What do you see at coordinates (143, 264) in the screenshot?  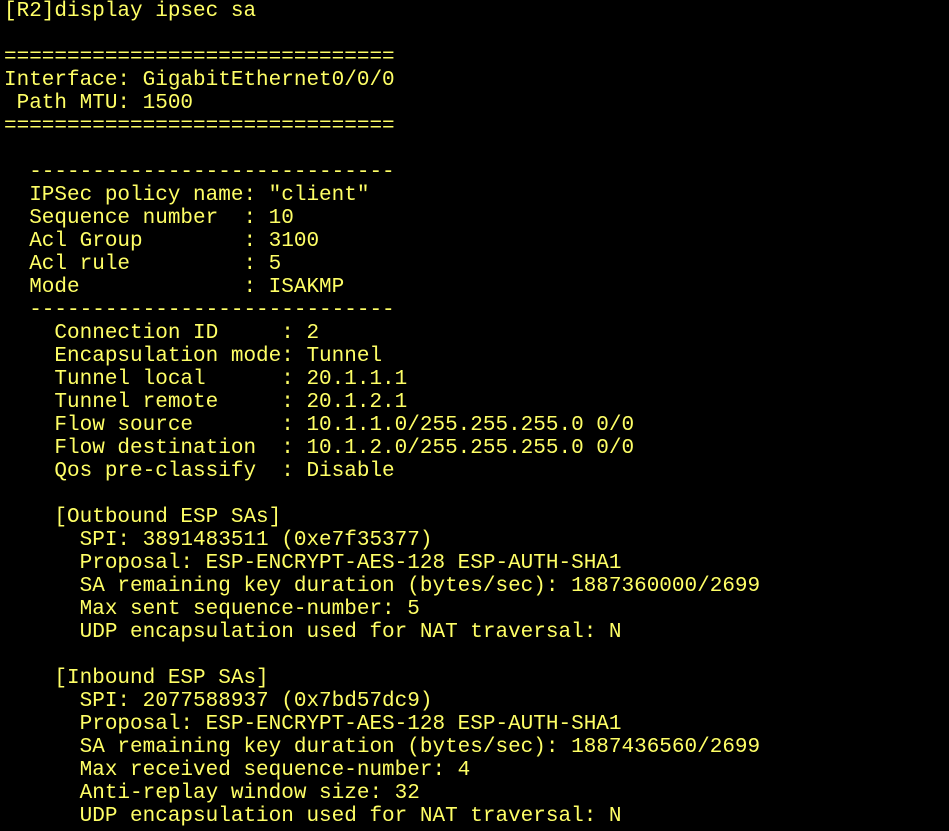 I see `acl-rule-line: Acl rule : 5` at bounding box center [143, 264].